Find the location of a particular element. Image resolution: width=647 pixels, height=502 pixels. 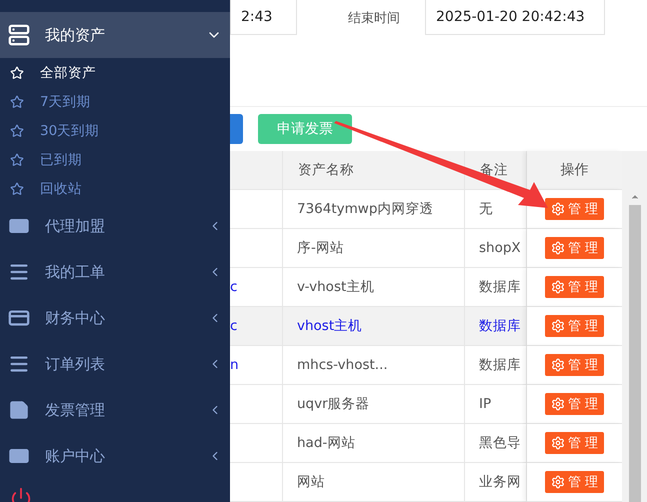

menu-label: 账户中心 is located at coordinates (75, 456).